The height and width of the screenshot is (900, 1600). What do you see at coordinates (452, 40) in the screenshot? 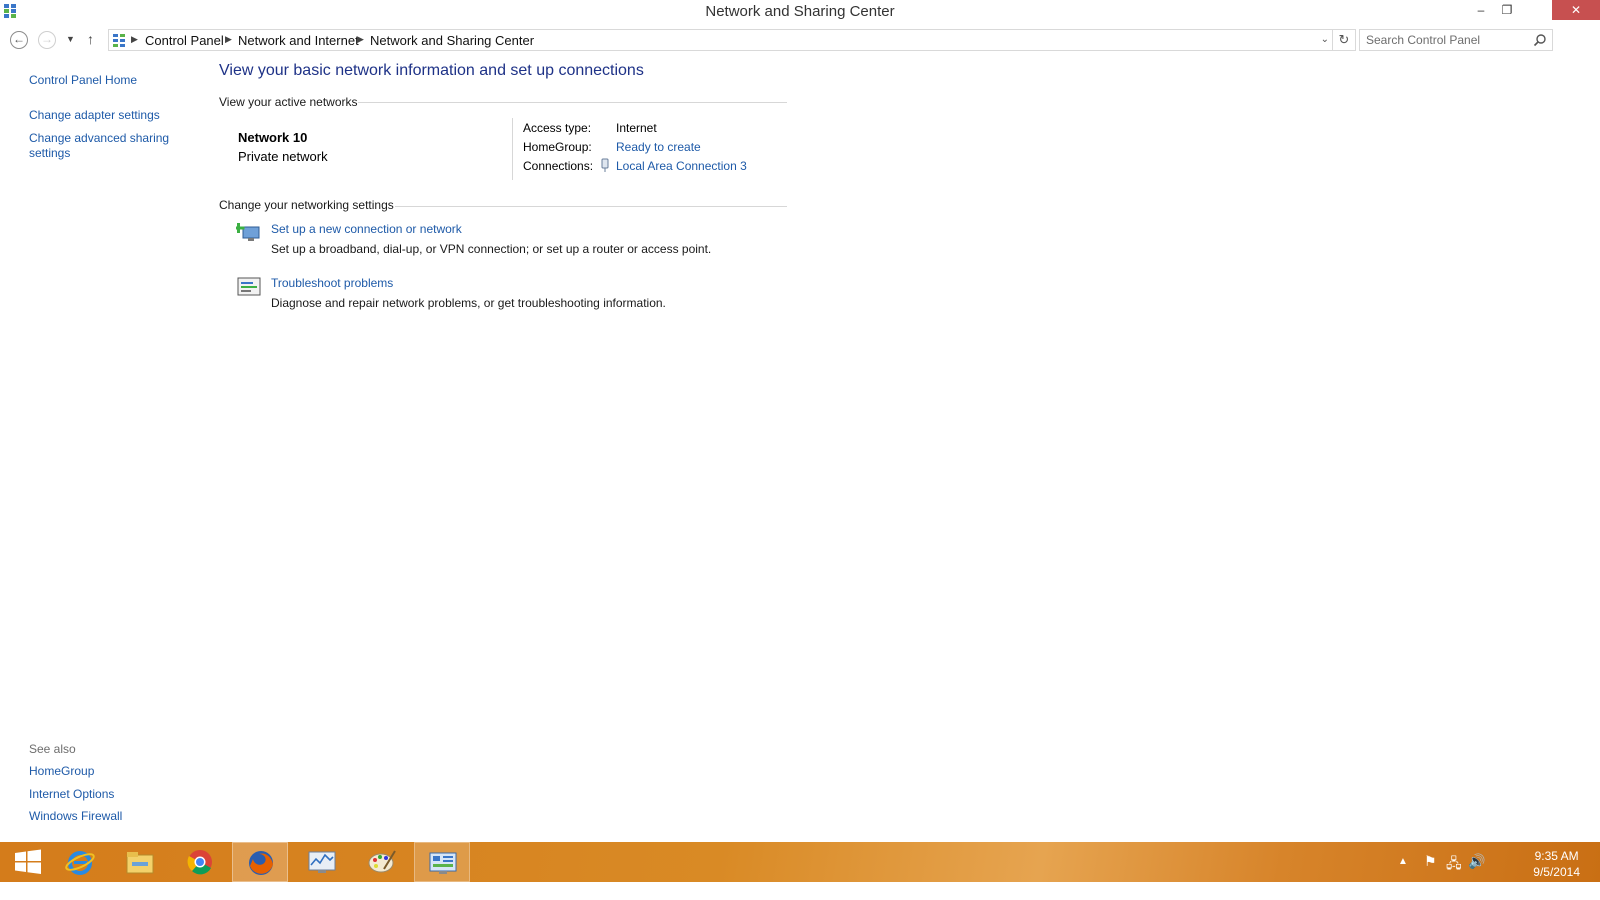
I see `breadcrumb-network-and-sharing-center: Network and Sharing Center` at bounding box center [452, 40].